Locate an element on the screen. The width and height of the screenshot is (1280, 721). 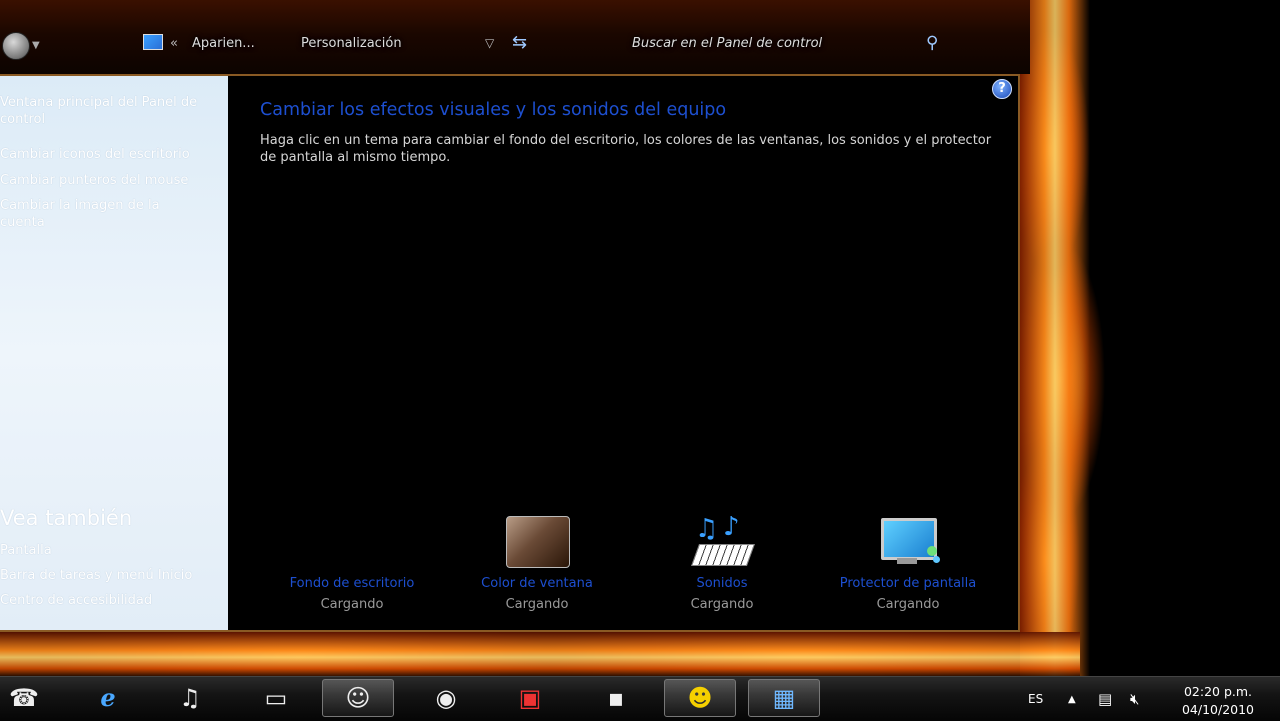
game-icon: ▣ is located at coordinates (530, 698).